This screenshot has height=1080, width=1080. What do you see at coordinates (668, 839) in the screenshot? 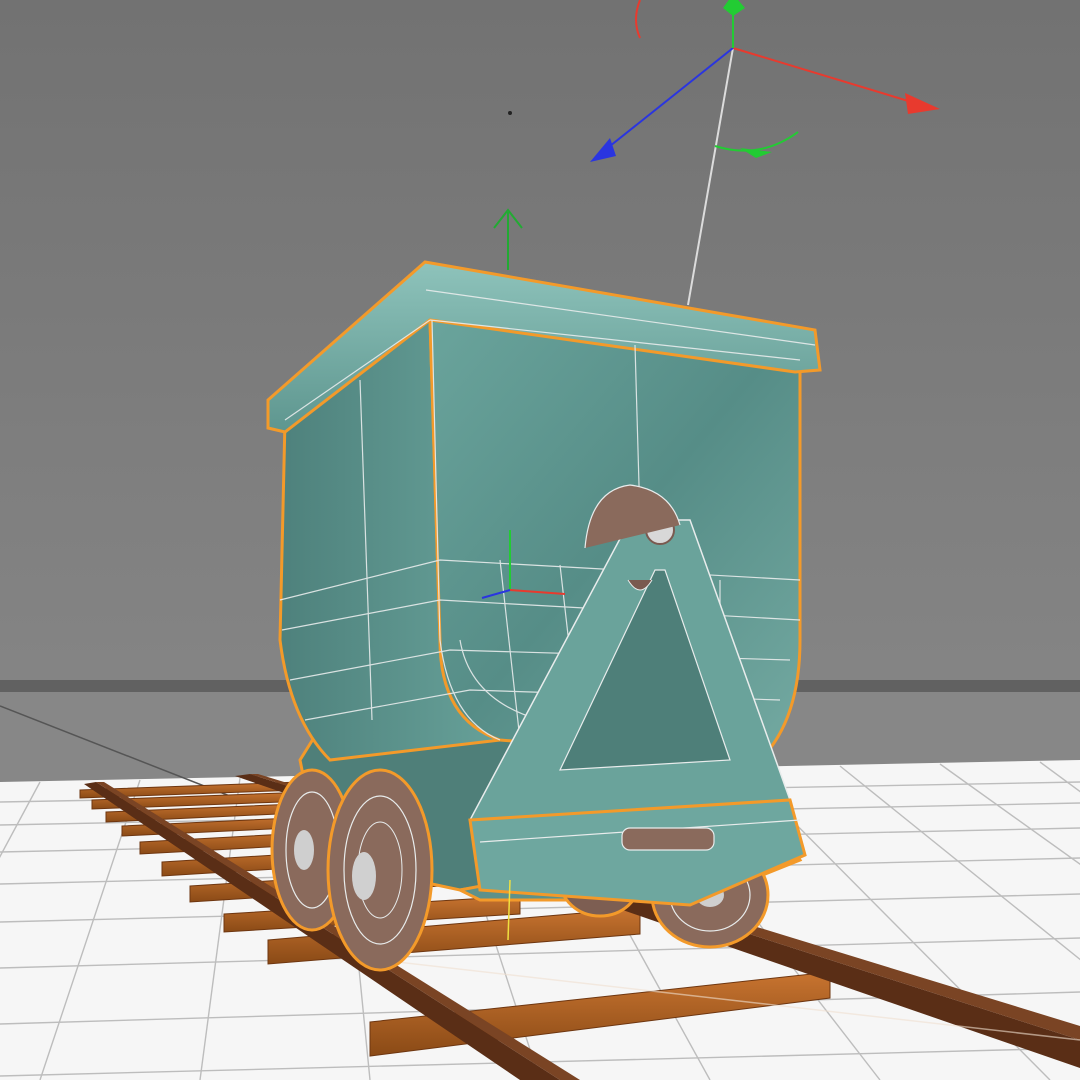
I see `cart-handle` at bounding box center [668, 839].